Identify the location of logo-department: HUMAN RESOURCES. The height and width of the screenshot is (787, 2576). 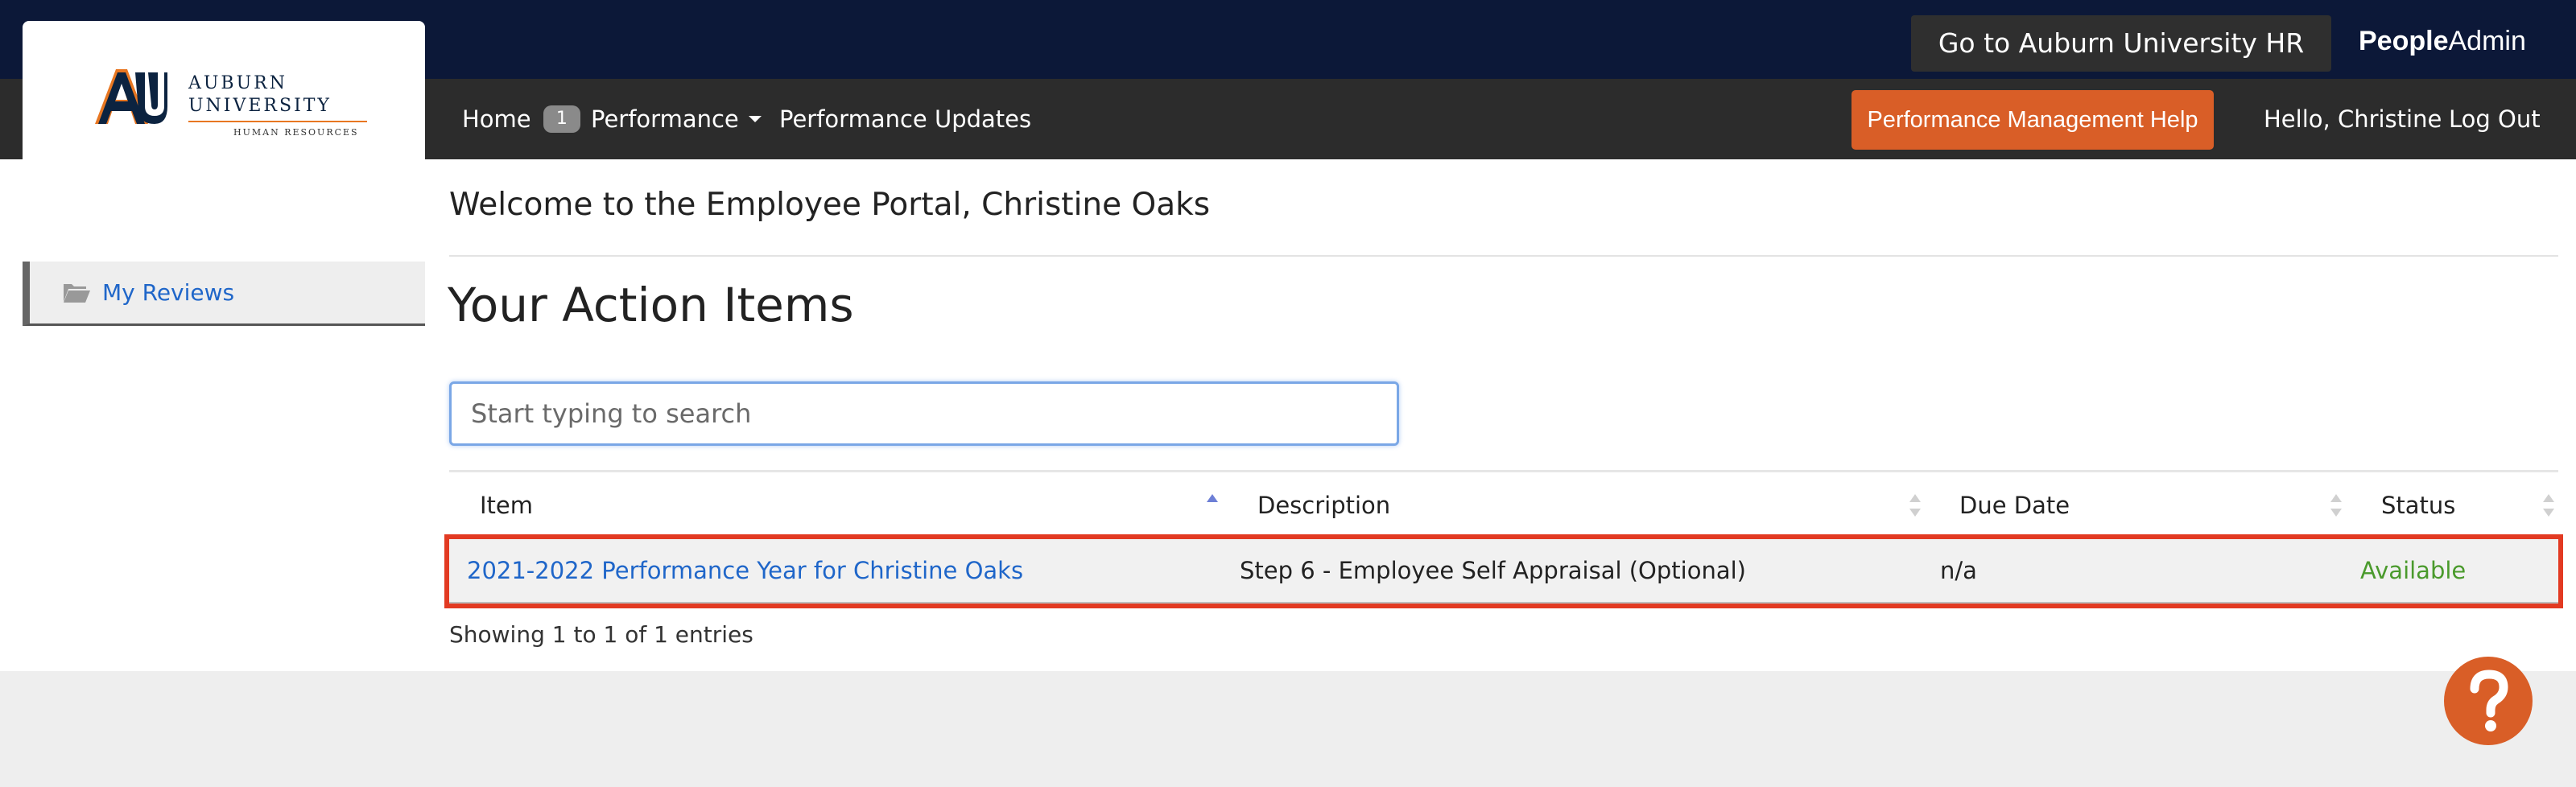
(296, 132).